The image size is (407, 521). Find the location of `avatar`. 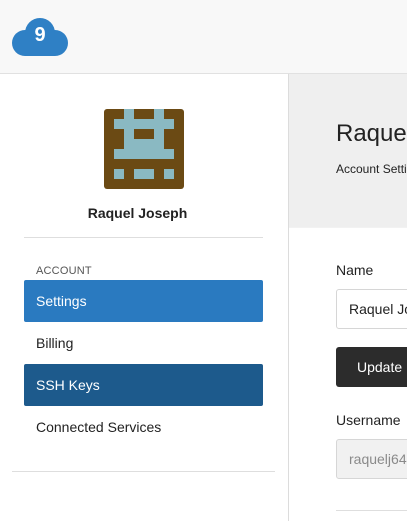

avatar is located at coordinates (144, 149).